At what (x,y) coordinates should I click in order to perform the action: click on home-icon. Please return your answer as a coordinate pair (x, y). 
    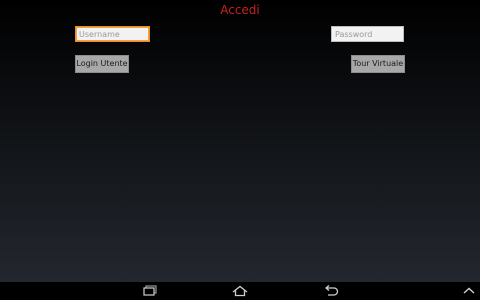
    Looking at the image, I should click on (240, 291).